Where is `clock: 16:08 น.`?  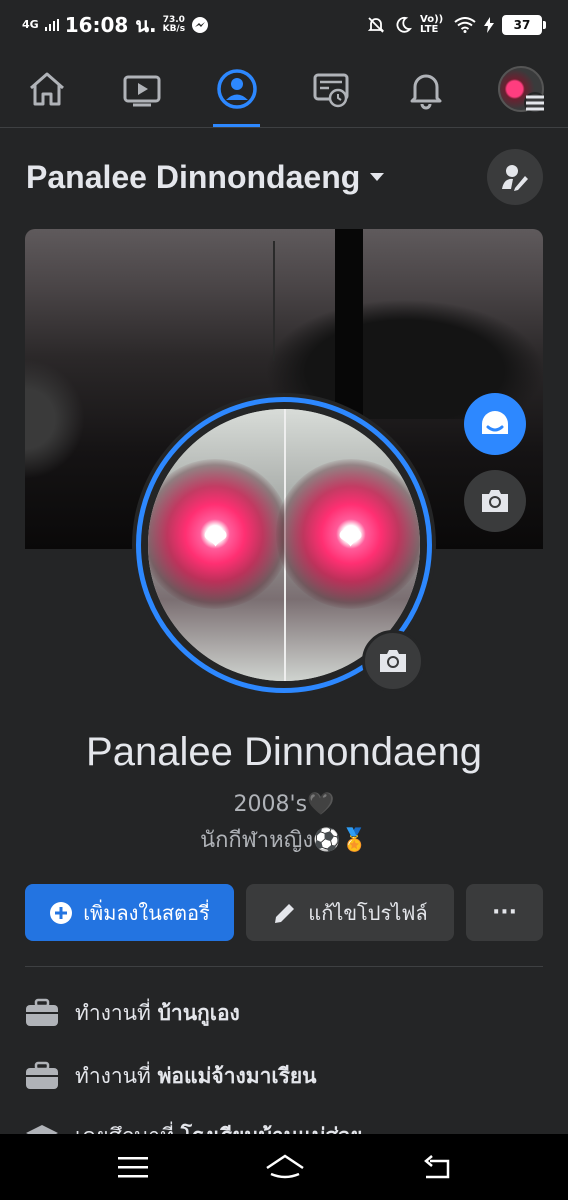 clock: 16:08 น. is located at coordinates (110, 25).